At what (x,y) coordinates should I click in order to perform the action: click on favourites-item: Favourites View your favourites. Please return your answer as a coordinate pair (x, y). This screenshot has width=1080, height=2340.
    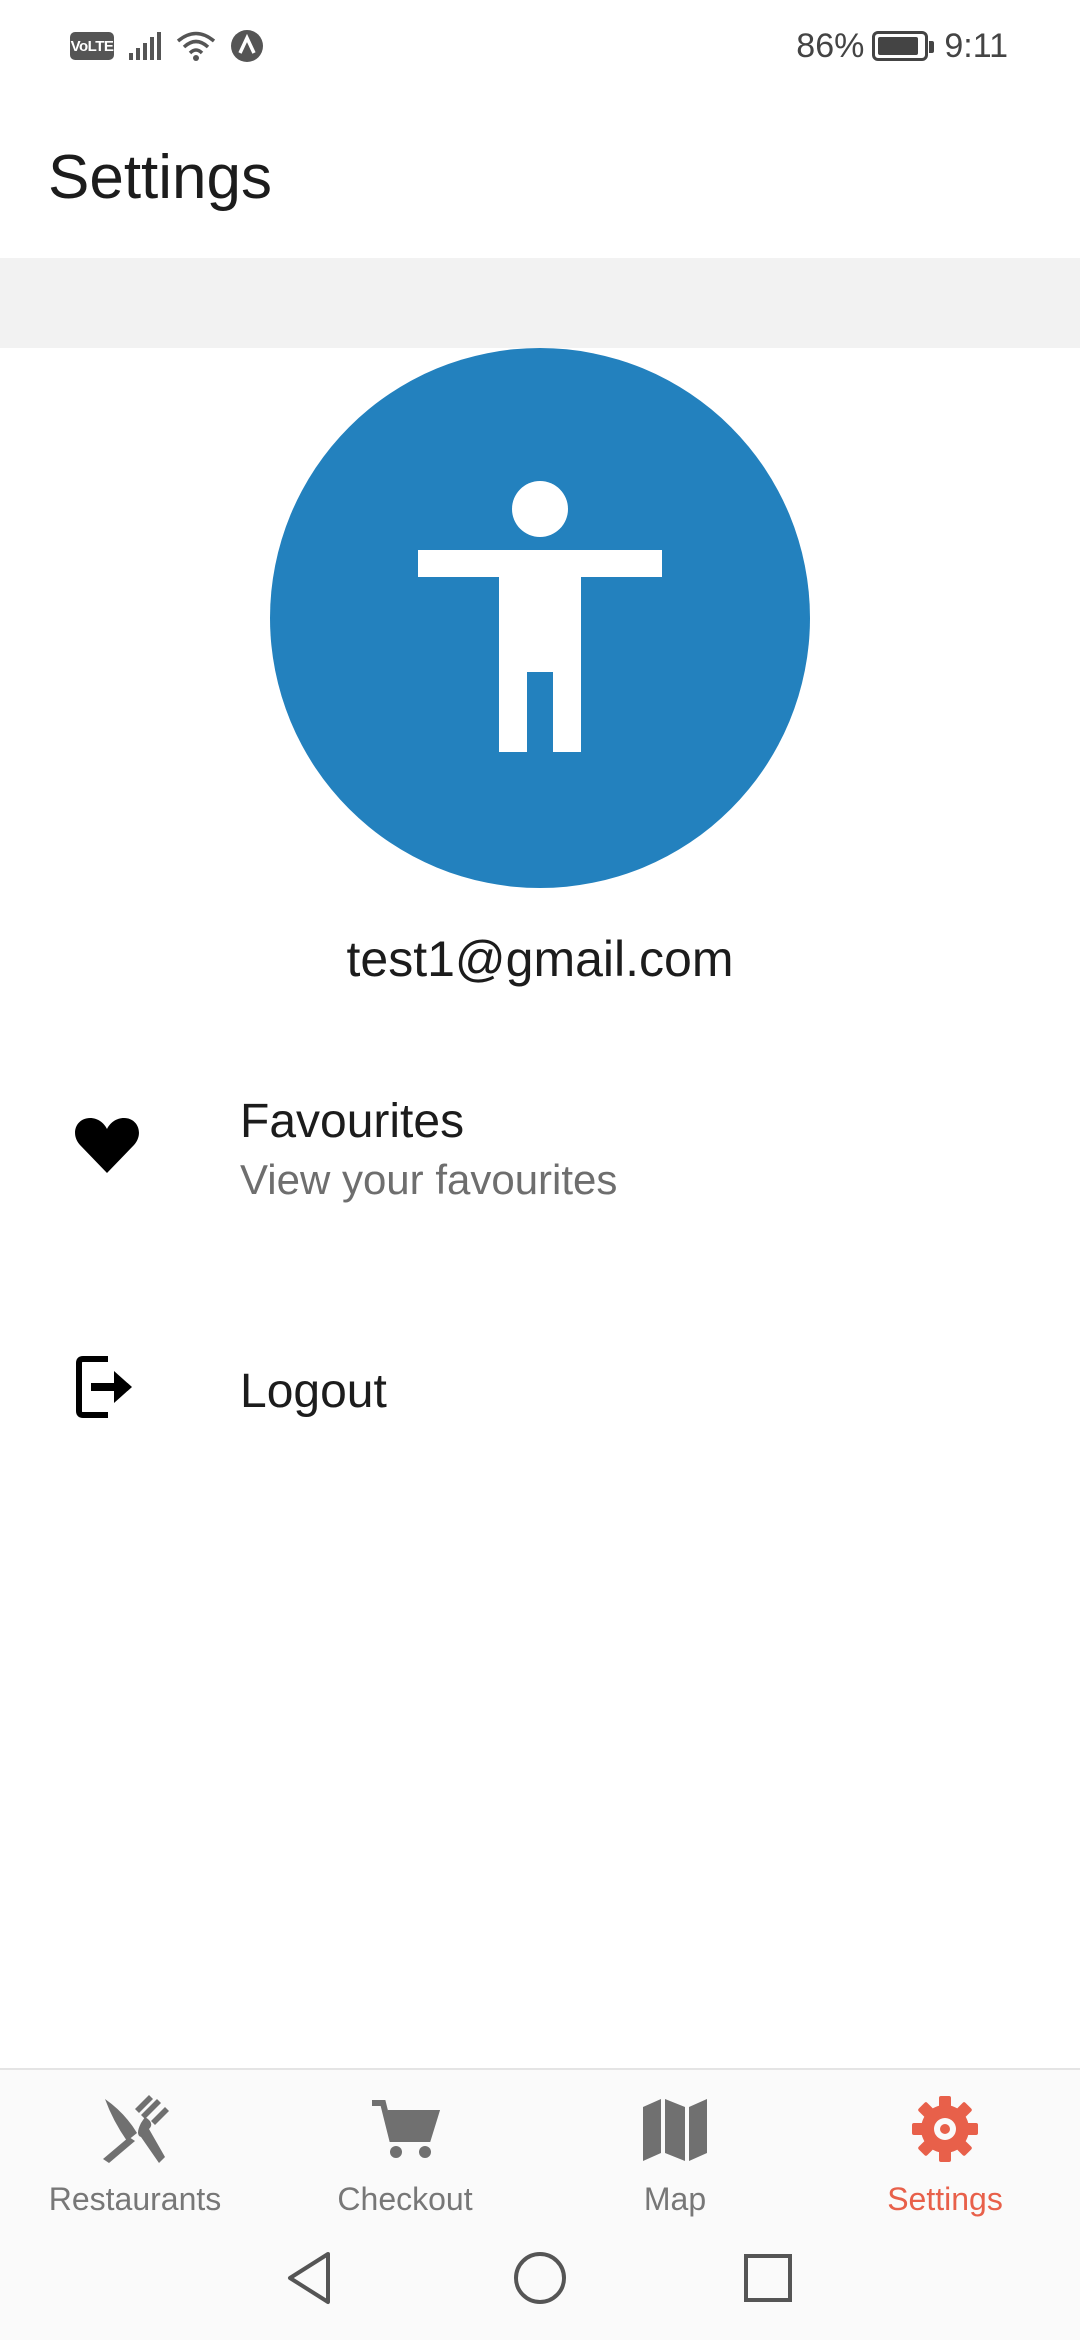
    Looking at the image, I should click on (540, 1150).